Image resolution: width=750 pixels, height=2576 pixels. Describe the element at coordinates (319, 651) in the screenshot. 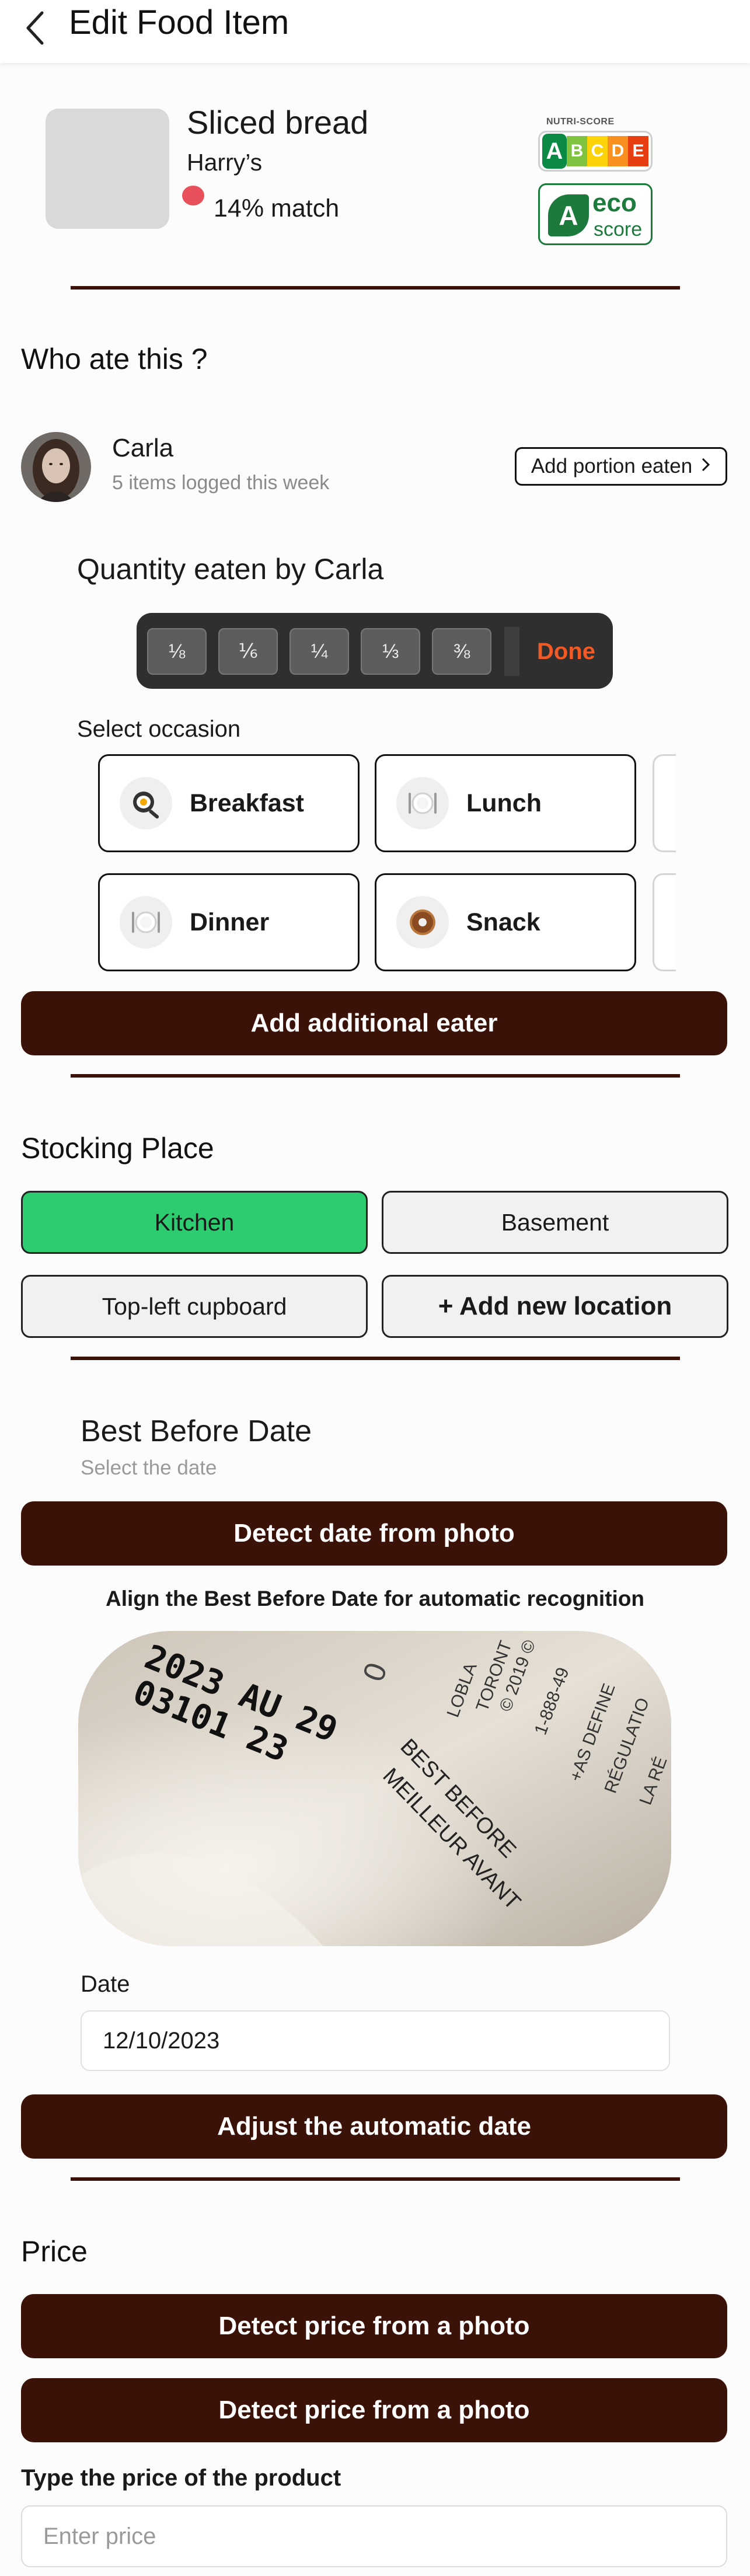

I see `fraction-quarter-button: ¼` at that location.